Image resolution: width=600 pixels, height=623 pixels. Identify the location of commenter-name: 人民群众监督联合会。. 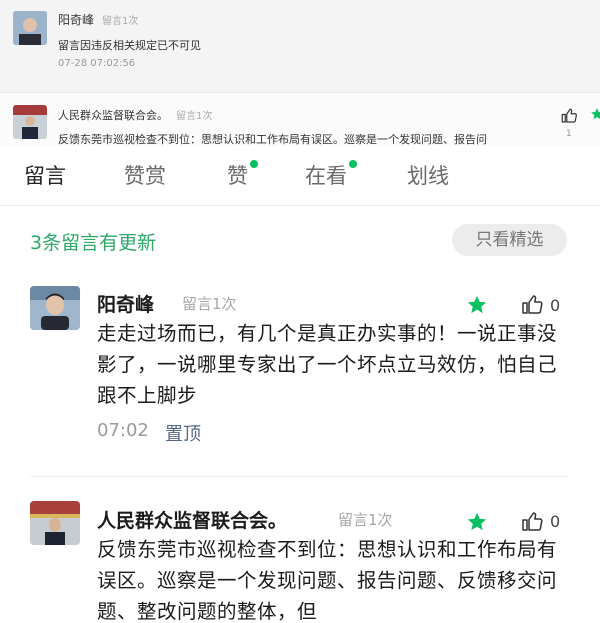
(192, 519).